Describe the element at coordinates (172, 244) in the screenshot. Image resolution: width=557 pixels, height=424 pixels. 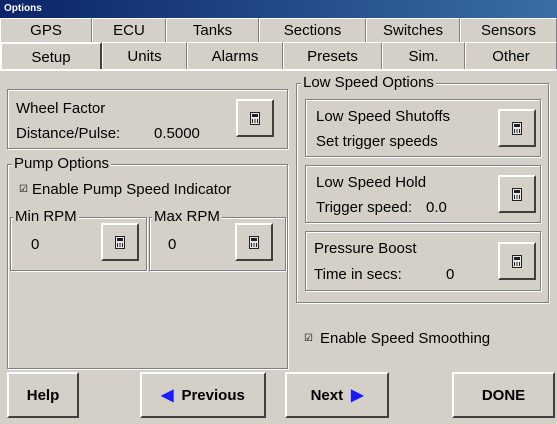
I see `max-rpm-value: 0` at that location.